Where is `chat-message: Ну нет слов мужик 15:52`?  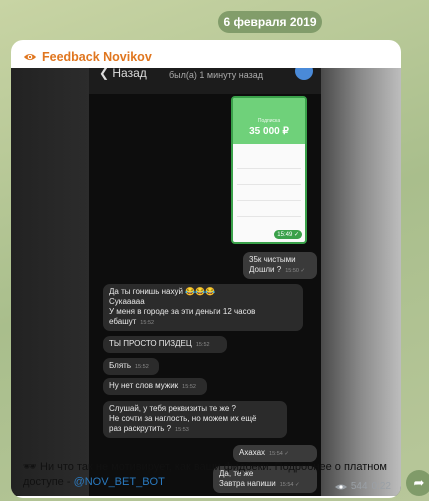 chat-message: Ну нет слов мужик 15:52 is located at coordinates (155, 386).